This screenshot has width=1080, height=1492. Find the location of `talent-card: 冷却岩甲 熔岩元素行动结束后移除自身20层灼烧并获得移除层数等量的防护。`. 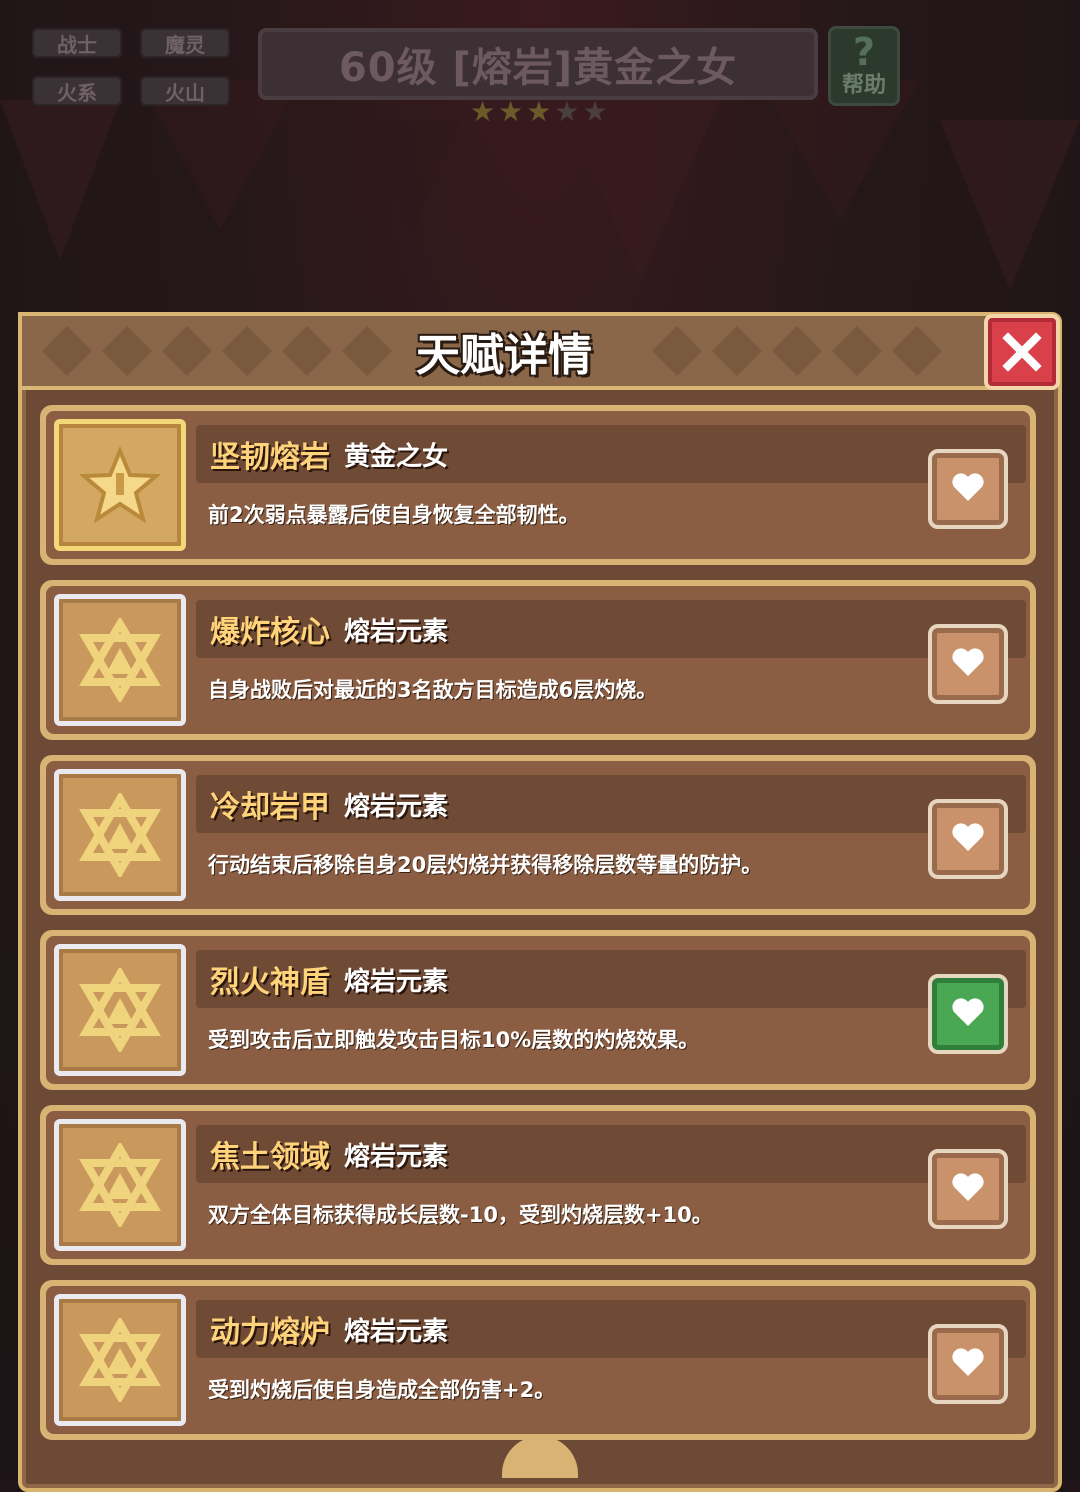

talent-card: 冷却岩甲 熔岩元素行动结束后移除自身20层灼烧并获得移除层数等量的防护。 is located at coordinates (538, 835).